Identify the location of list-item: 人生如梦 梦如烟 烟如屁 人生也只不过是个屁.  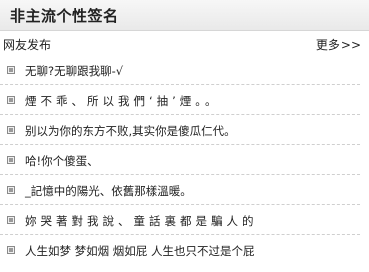
(180, 250).